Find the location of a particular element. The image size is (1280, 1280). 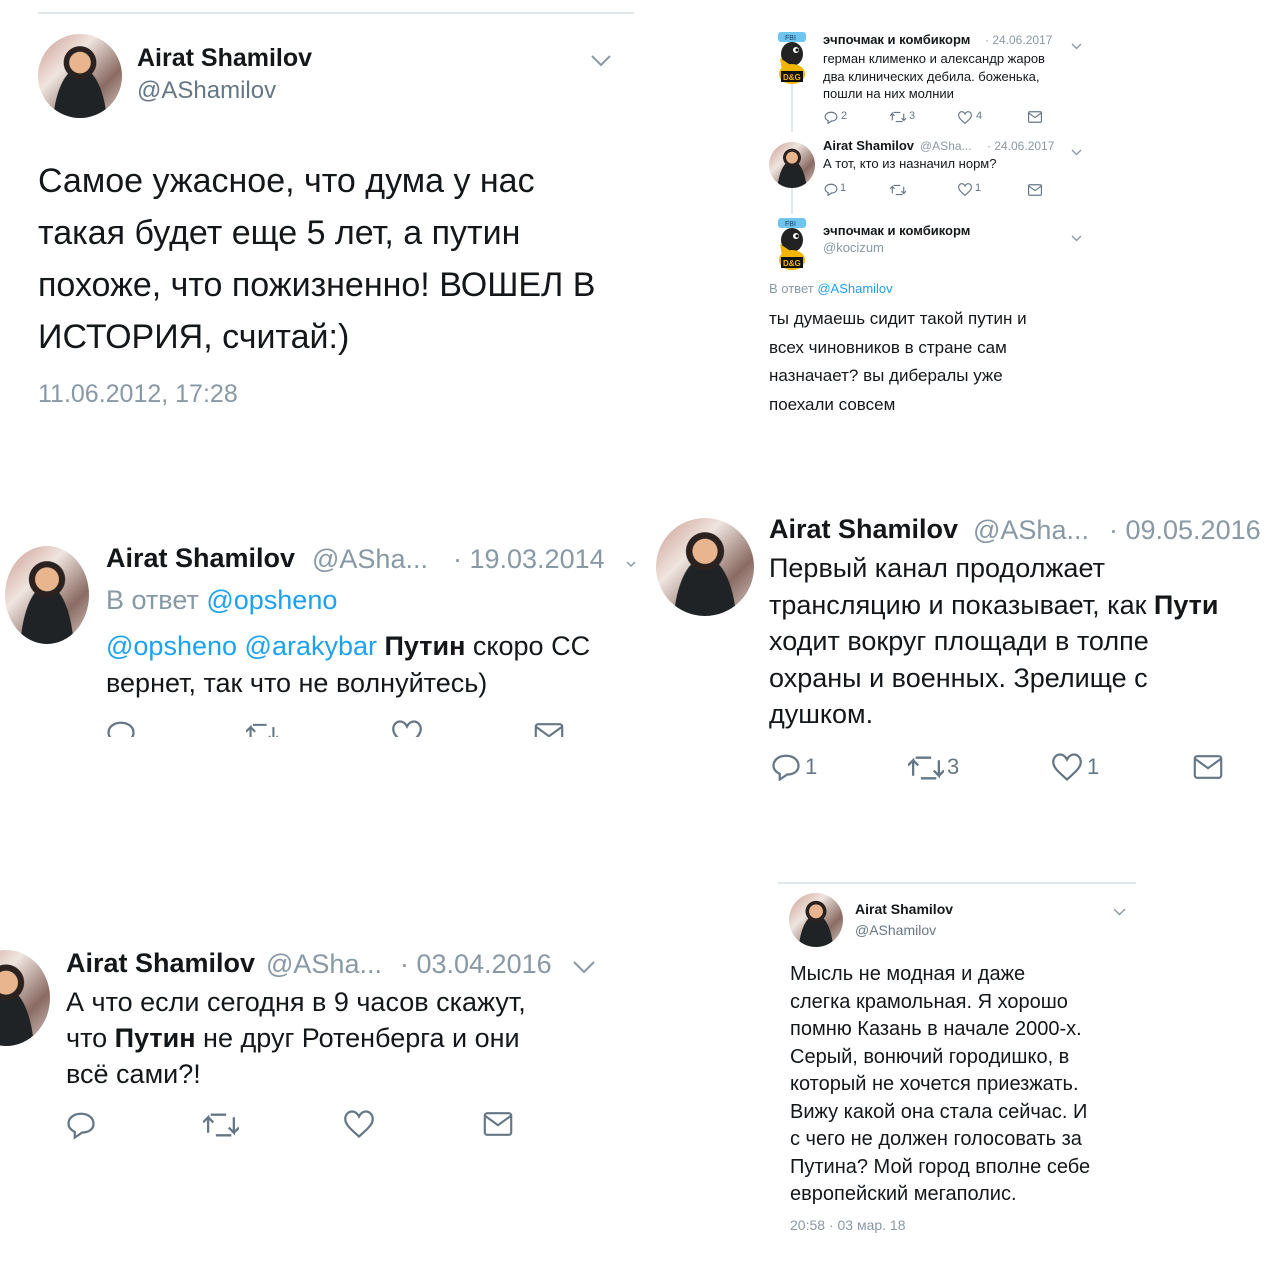

tweet-text: А тот, кто из назначил норм? is located at coordinates (910, 163).